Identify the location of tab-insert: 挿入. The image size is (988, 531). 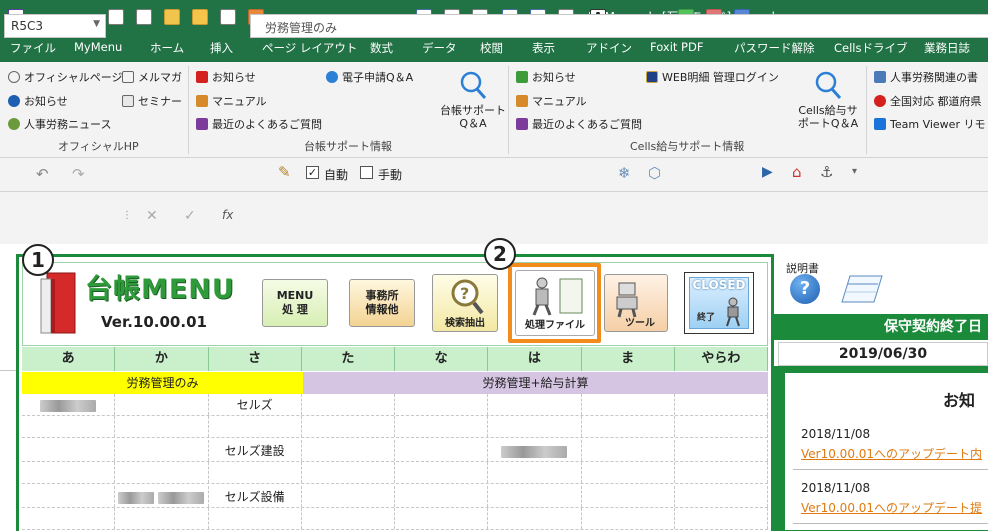
(221, 48).